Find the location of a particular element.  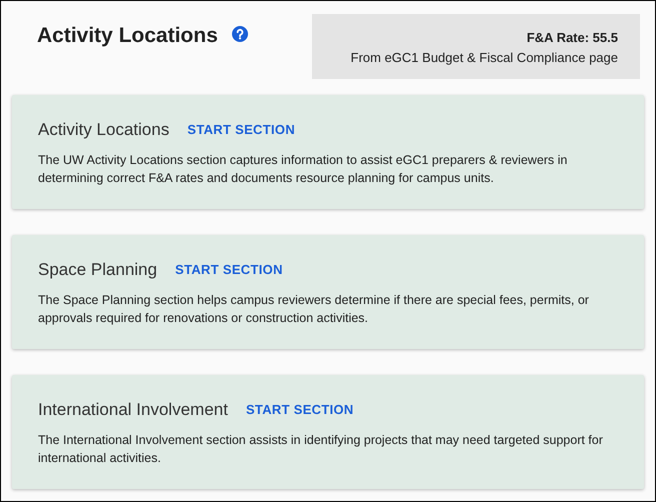

section-title: International Involvement is located at coordinates (133, 410).